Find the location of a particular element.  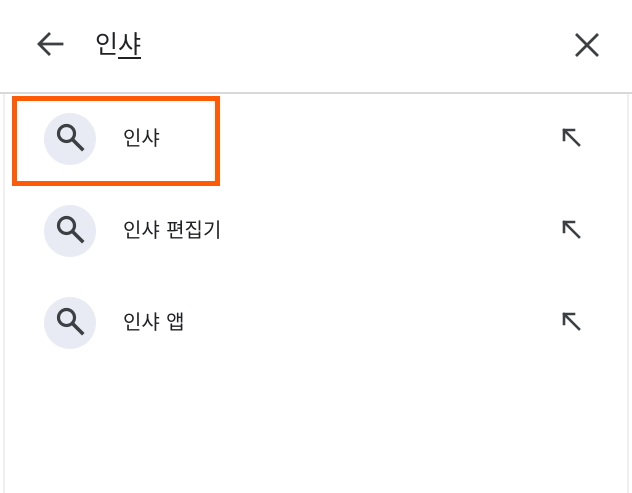

arrow-left-icon is located at coordinates (50, 46).